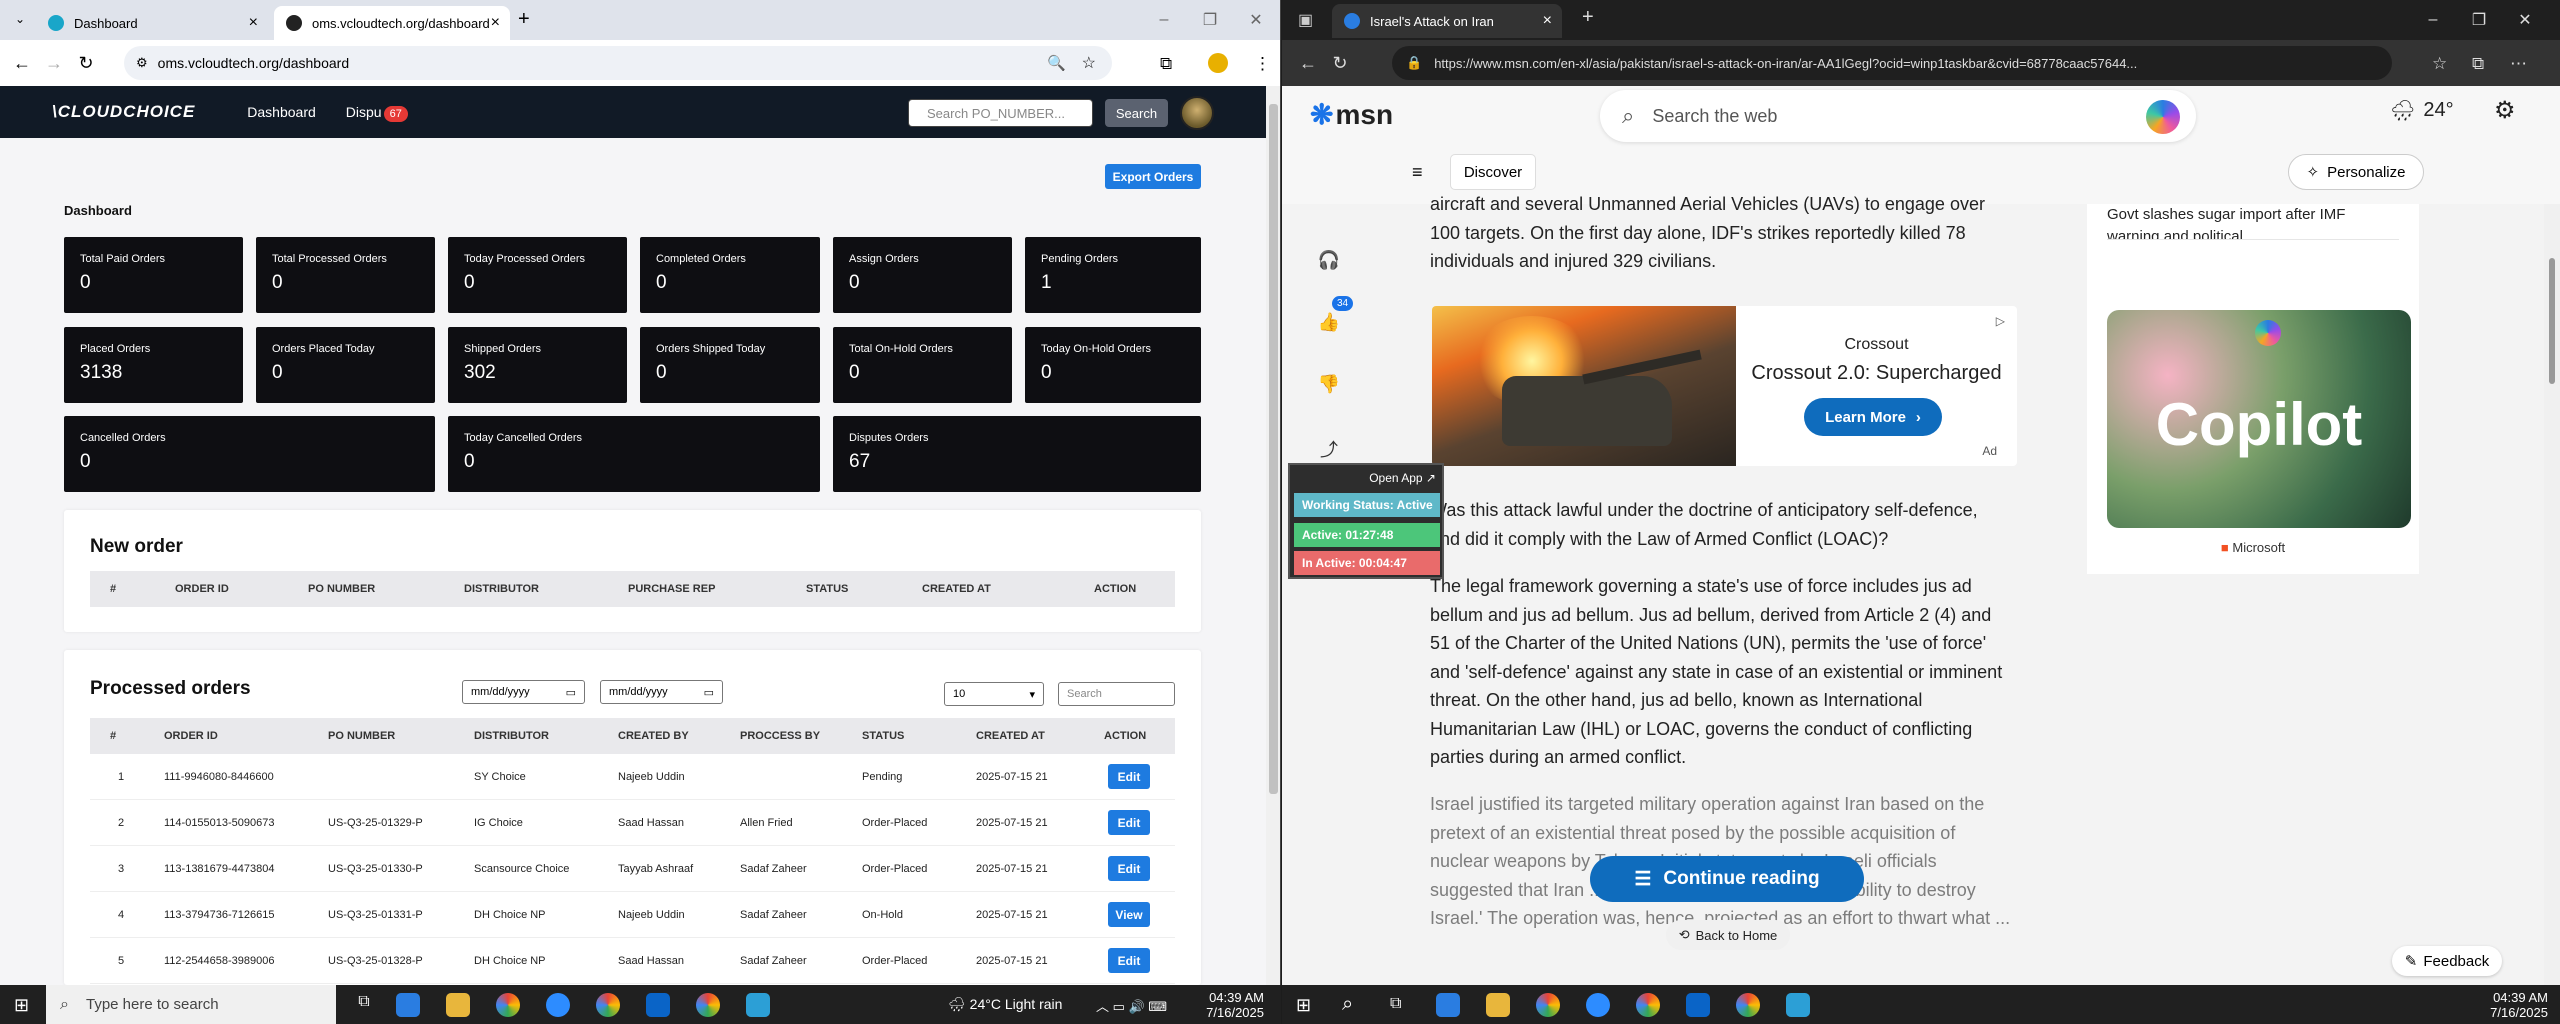  Describe the element at coordinates (153, 365) in the screenshot. I see `stat-card: Placed Orders 3138` at that location.